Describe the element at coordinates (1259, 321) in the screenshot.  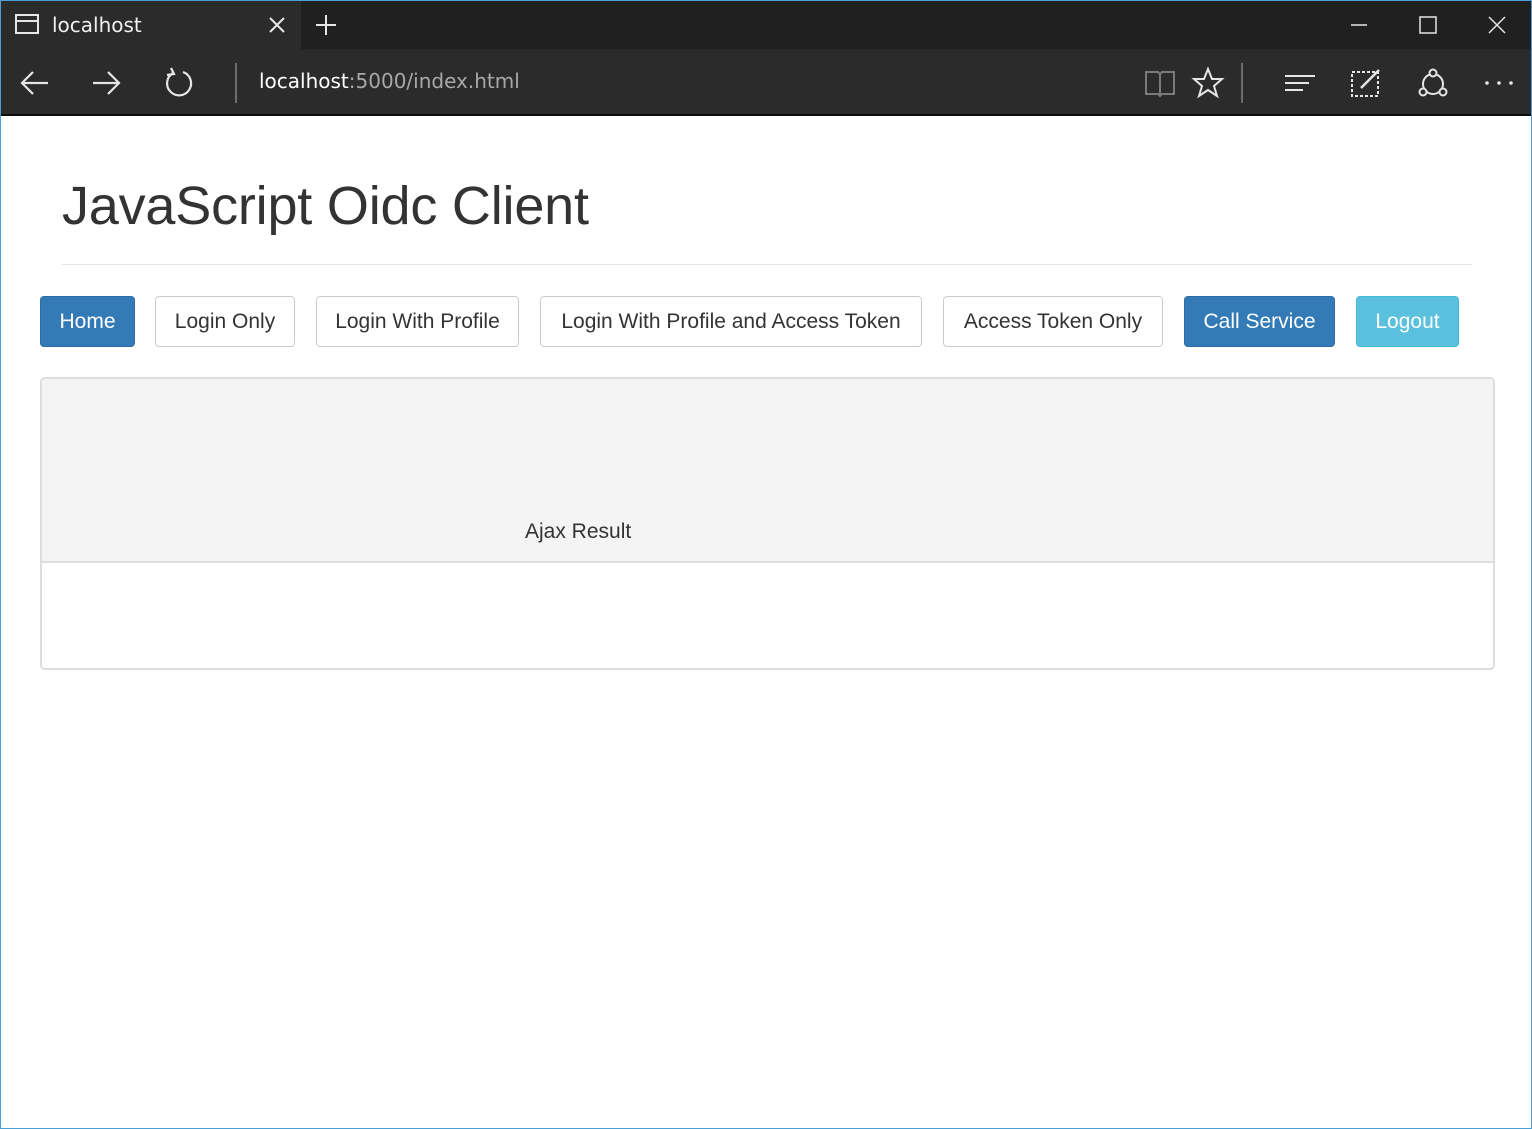
I see `call-service-button: Call Service` at that location.